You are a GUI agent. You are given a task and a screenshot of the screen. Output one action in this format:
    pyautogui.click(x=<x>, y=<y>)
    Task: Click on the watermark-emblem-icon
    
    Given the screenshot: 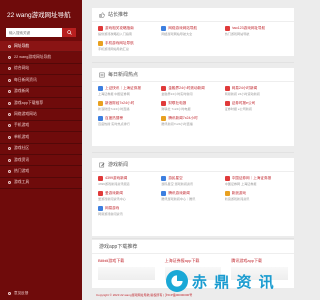 What is the action you would take?
    pyautogui.click(x=177, y=281)
    